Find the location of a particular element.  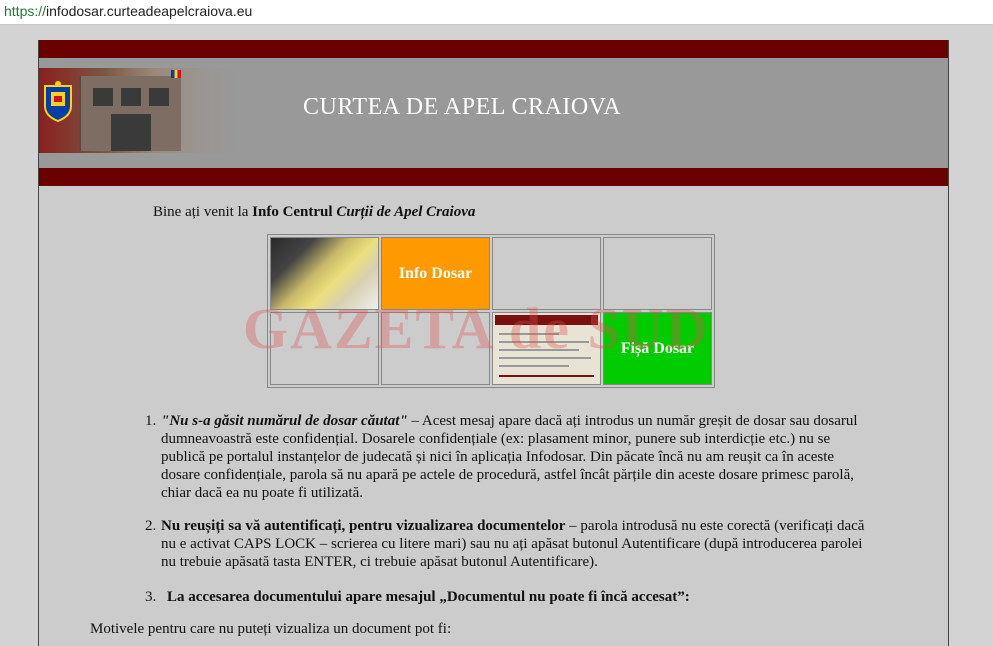

site-title: CURTEA DE APEL CRAIOVA is located at coordinates (462, 107).